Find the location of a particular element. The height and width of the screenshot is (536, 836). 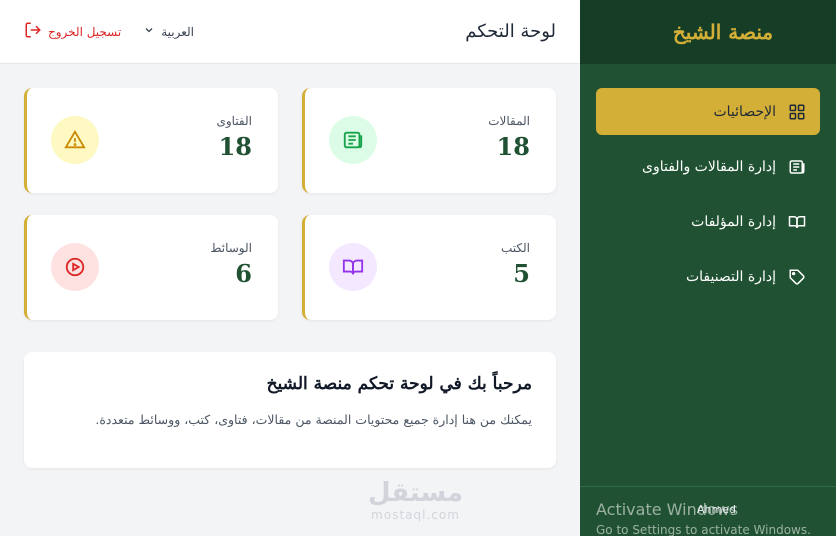

language-label: العربية is located at coordinates (178, 31).